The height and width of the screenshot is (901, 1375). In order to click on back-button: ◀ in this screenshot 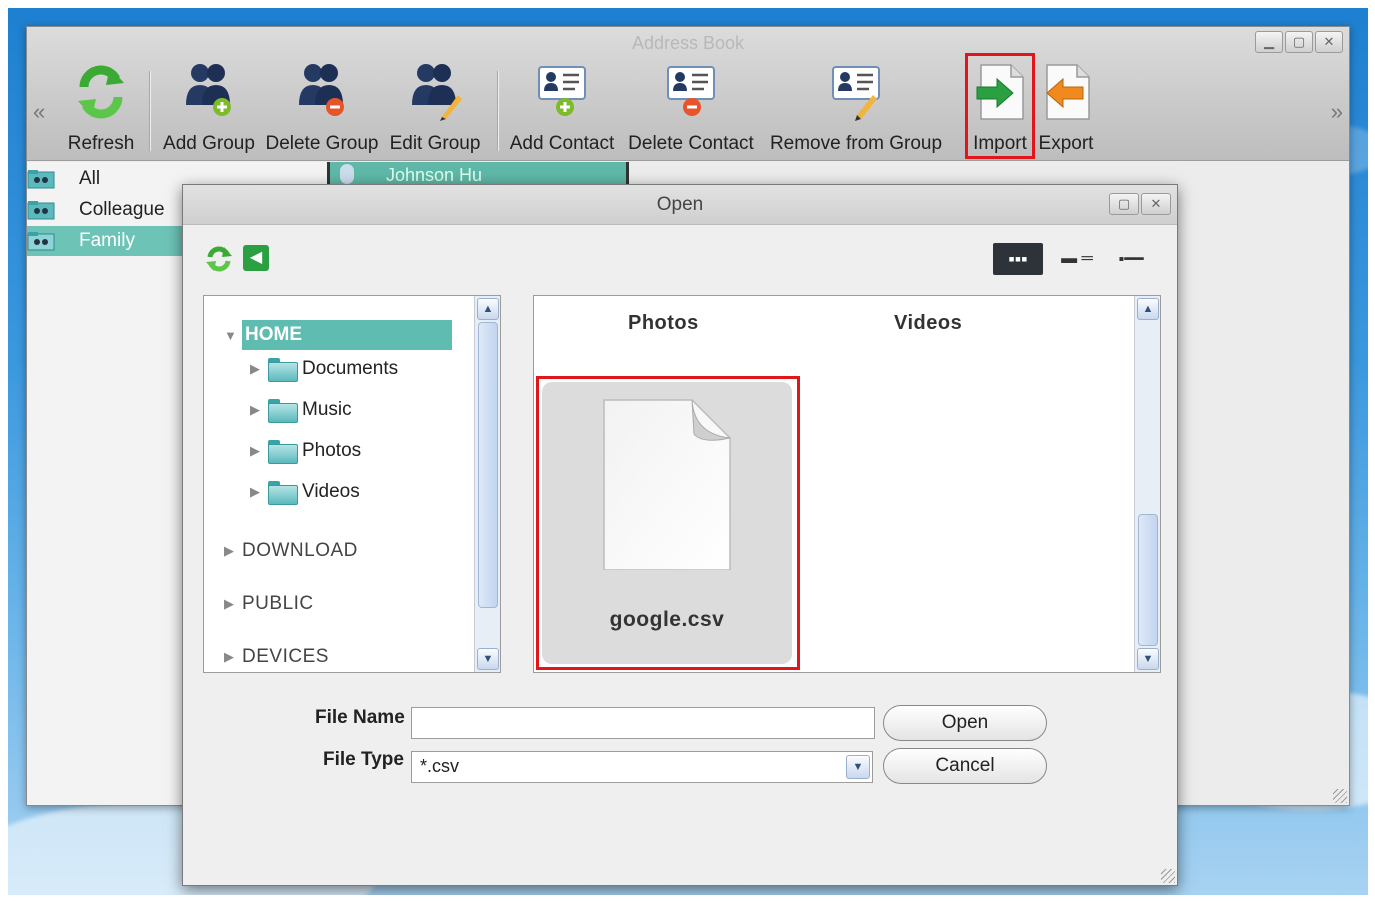, I will do `click(256, 258)`.